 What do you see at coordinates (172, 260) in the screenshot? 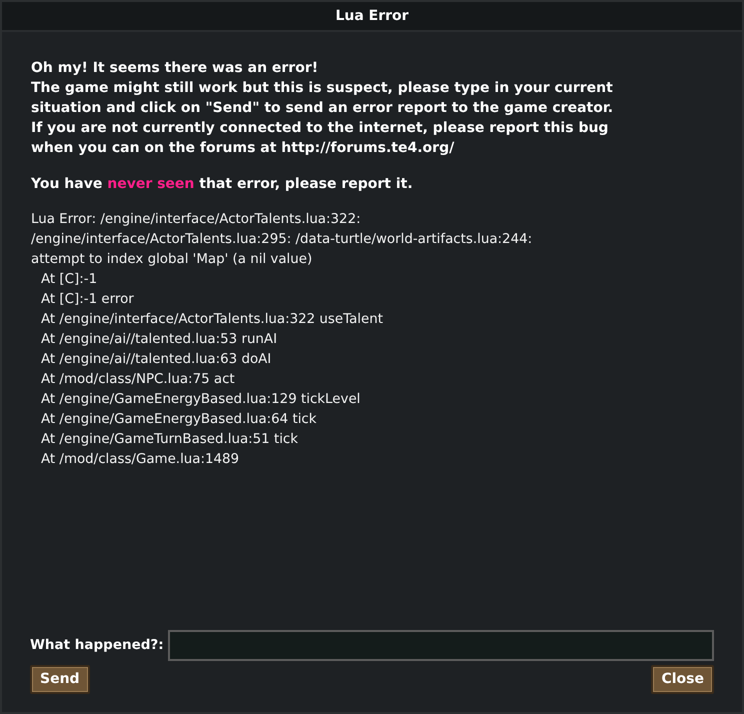
I see `error-line: attempt to index global 'Map' (a nil value)` at bounding box center [172, 260].